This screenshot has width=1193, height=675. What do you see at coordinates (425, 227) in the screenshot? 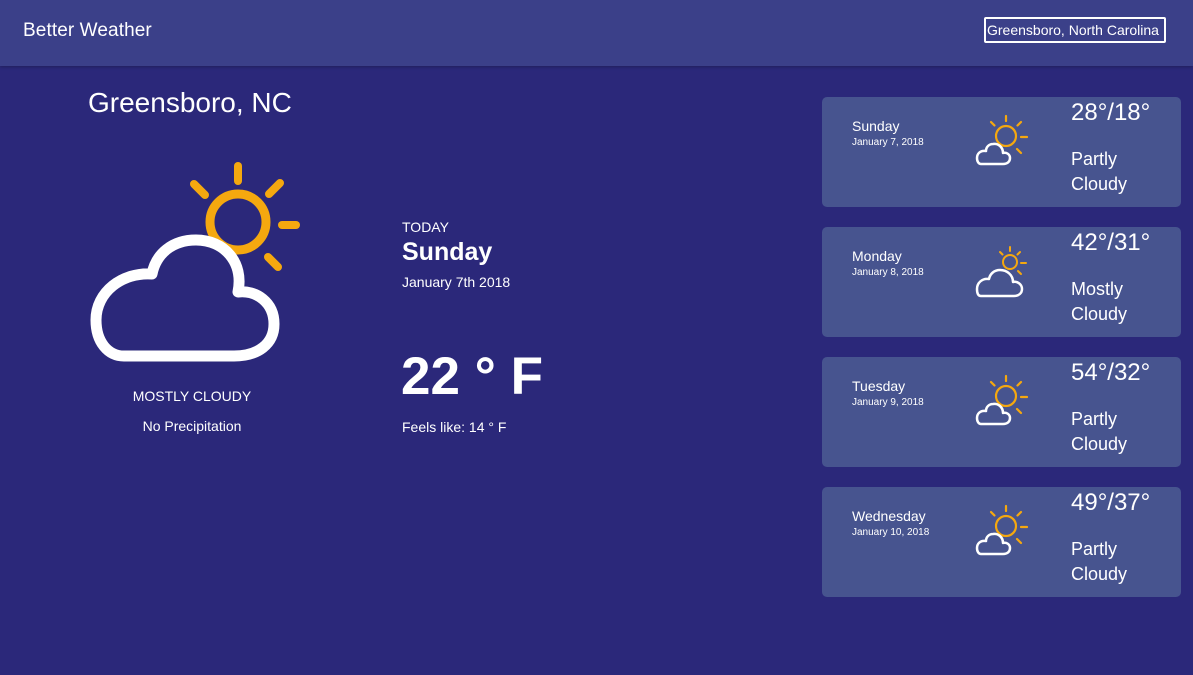
I see `today-label: TODAY` at bounding box center [425, 227].